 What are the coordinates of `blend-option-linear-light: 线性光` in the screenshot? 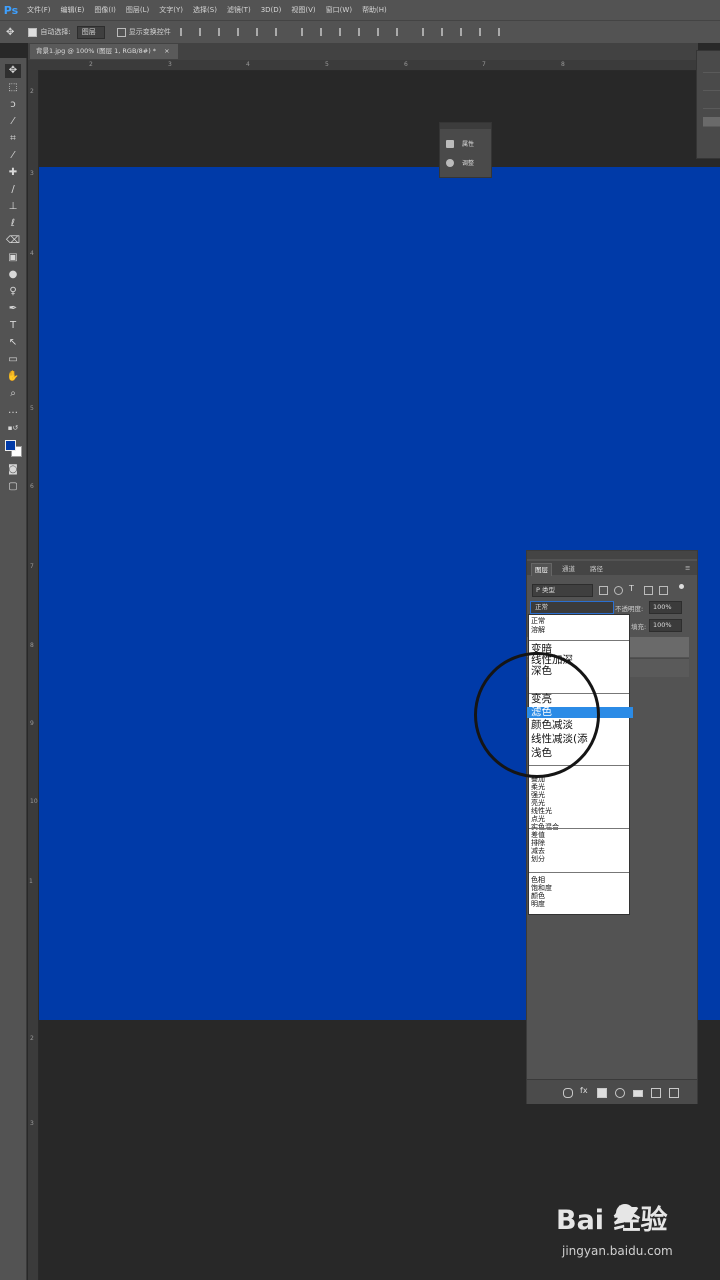 It's located at (541, 811).